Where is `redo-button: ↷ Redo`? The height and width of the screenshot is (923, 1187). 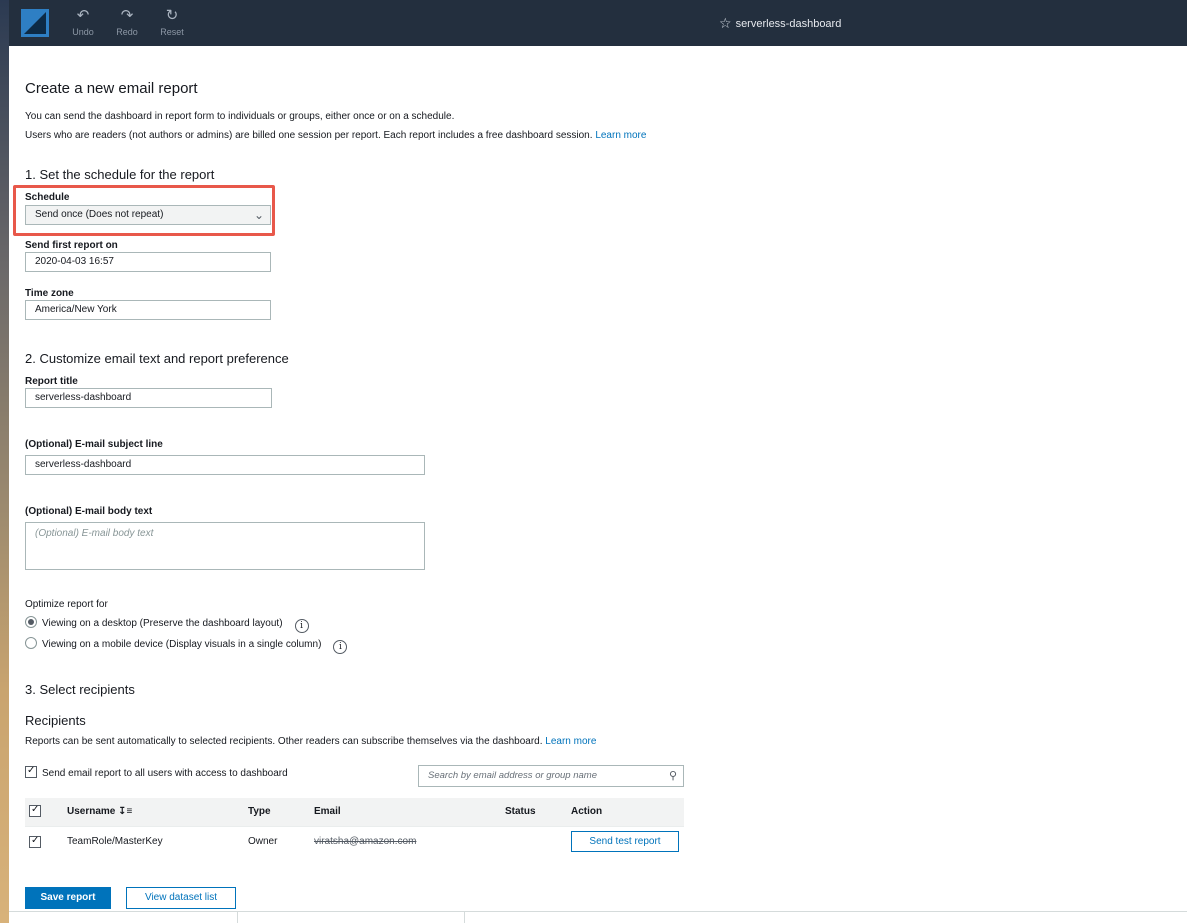 redo-button: ↷ Redo is located at coordinates (127, 22).